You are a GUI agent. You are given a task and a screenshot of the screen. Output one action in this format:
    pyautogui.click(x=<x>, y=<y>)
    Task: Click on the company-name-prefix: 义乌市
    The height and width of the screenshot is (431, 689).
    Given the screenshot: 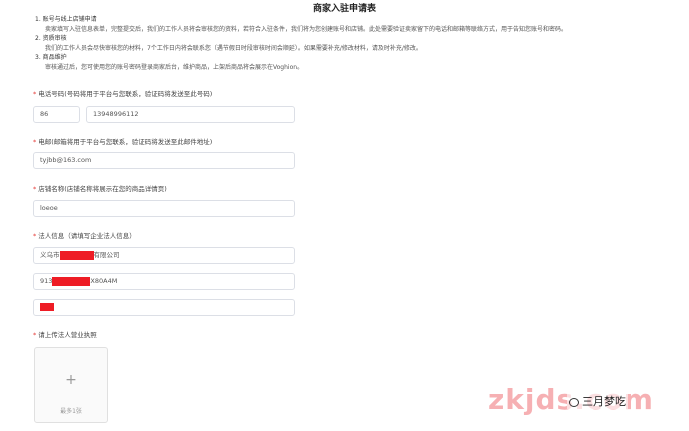 What is the action you would take?
    pyautogui.click(x=50, y=255)
    